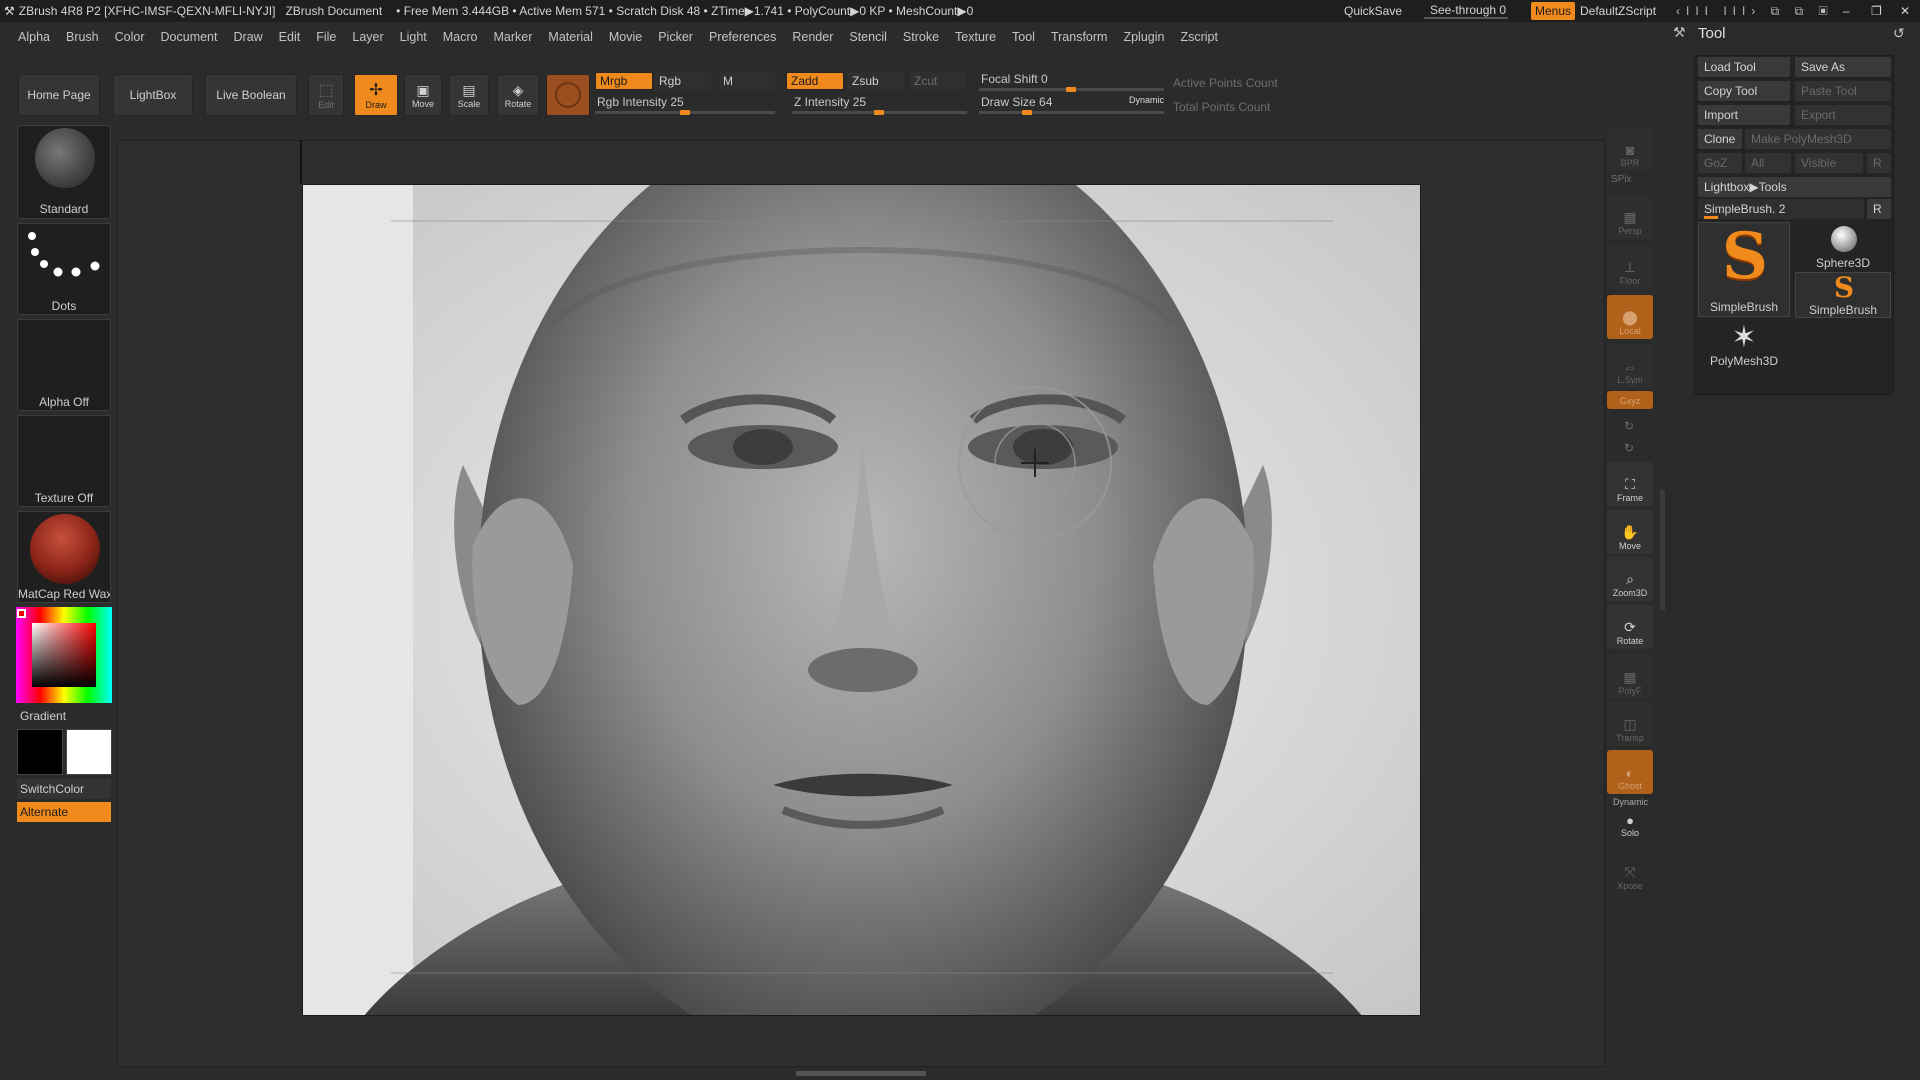 This screenshot has height=1080, width=1920. What do you see at coordinates (1720, 139) in the screenshot?
I see `clone-button: Clone` at bounding box center [1720, 139].